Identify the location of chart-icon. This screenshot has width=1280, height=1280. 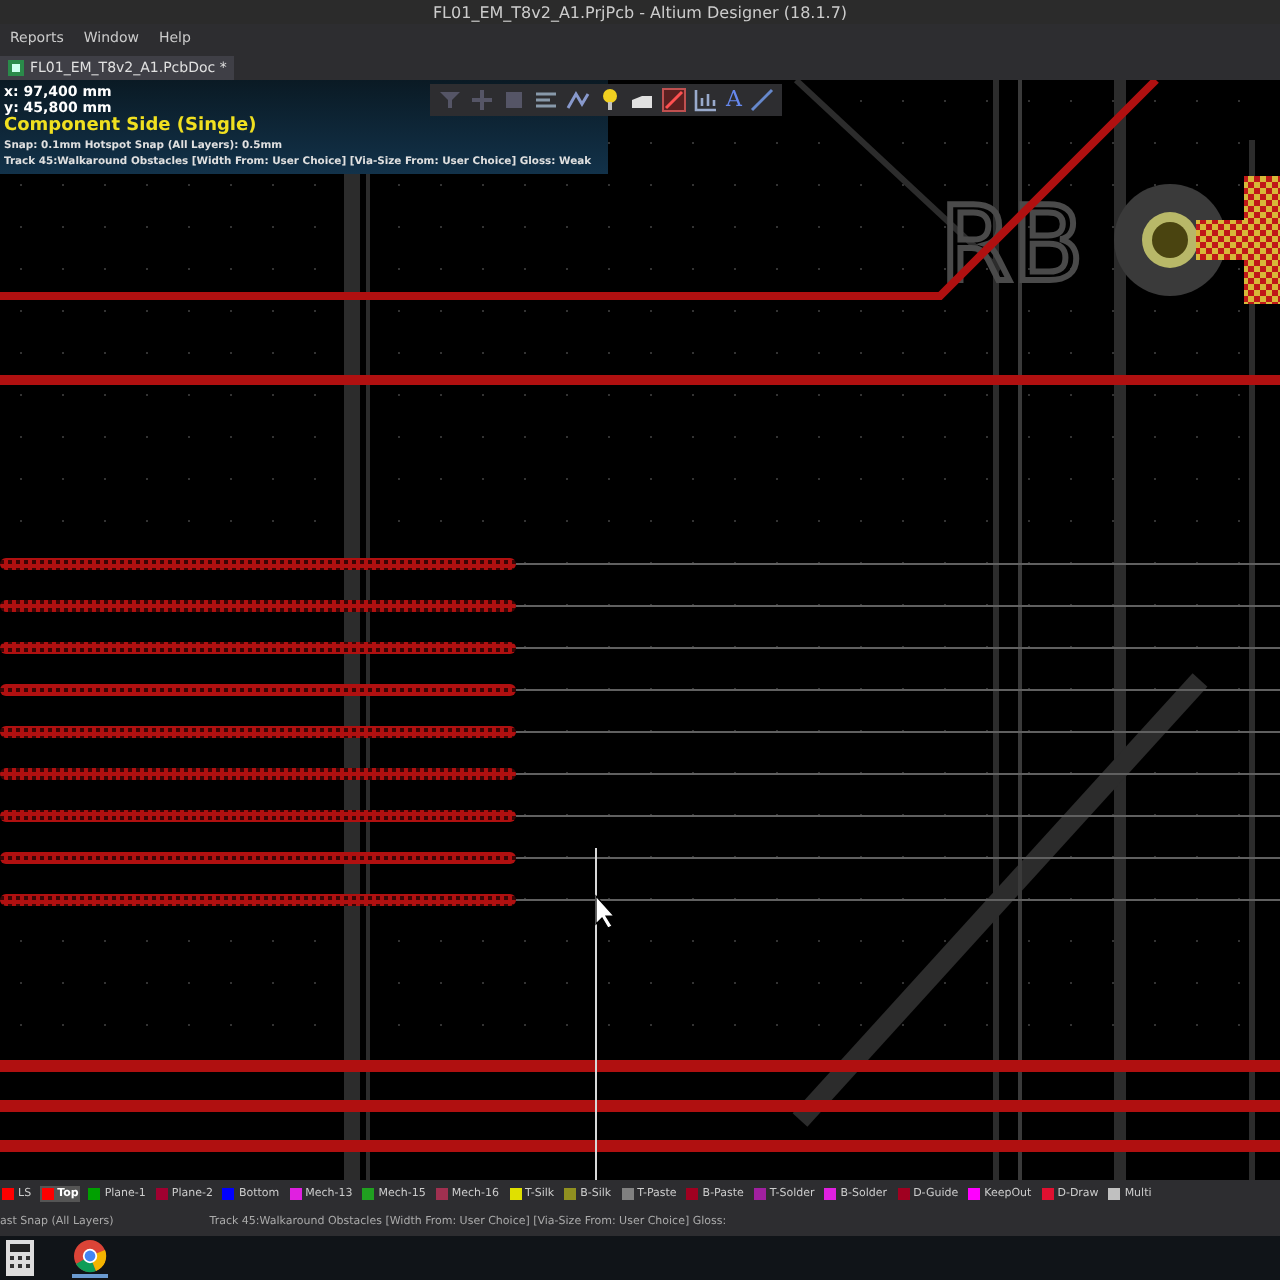
(706, 100).